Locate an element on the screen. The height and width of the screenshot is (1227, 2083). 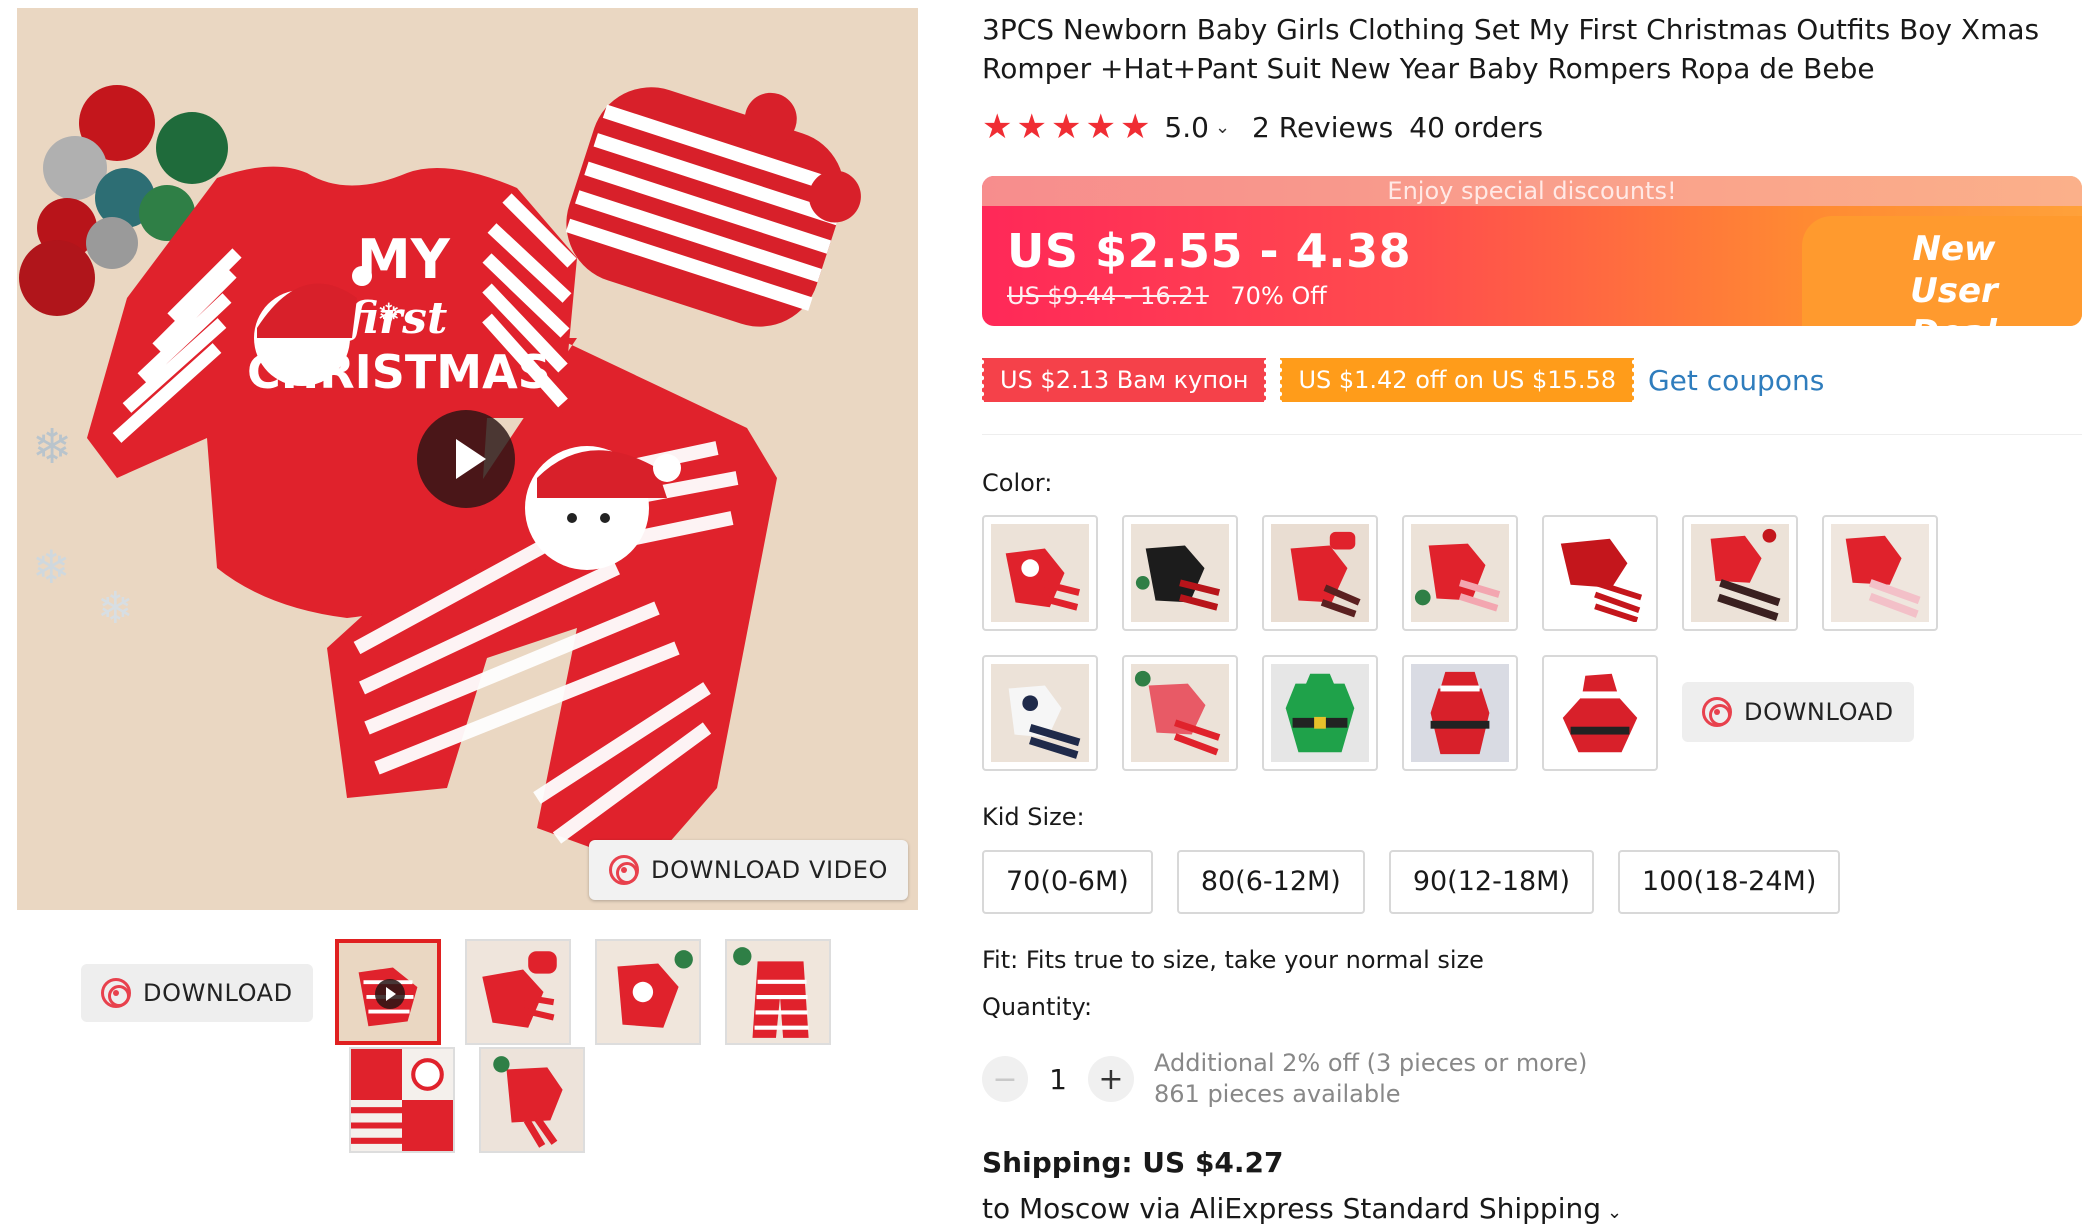
get-coupons-link: Get coupons is located at coordinates (1736, 380).